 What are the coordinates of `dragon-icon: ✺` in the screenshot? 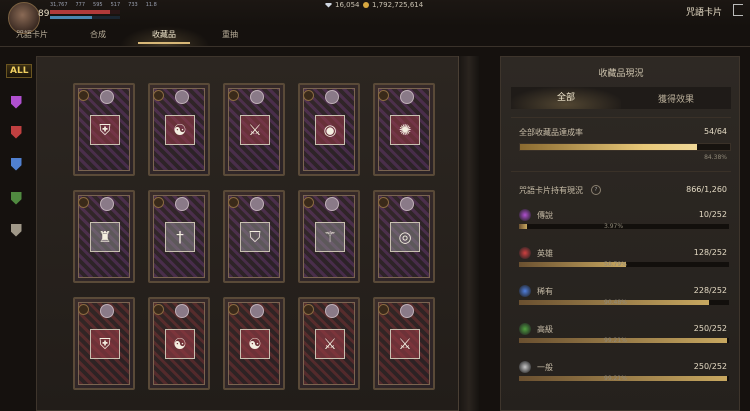 It's located at (405, 130).